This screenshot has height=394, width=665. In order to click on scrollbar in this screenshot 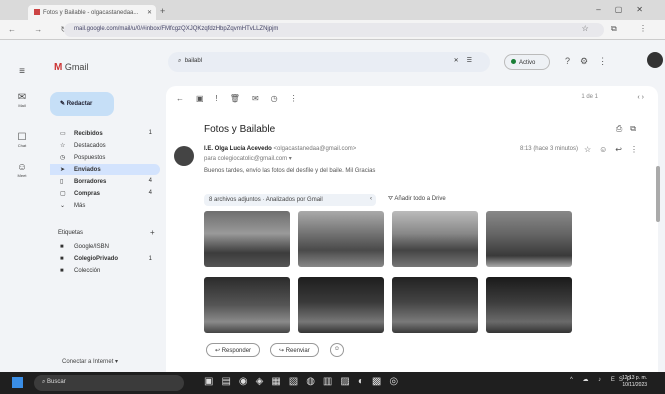, I will do `click(658, 194)`.